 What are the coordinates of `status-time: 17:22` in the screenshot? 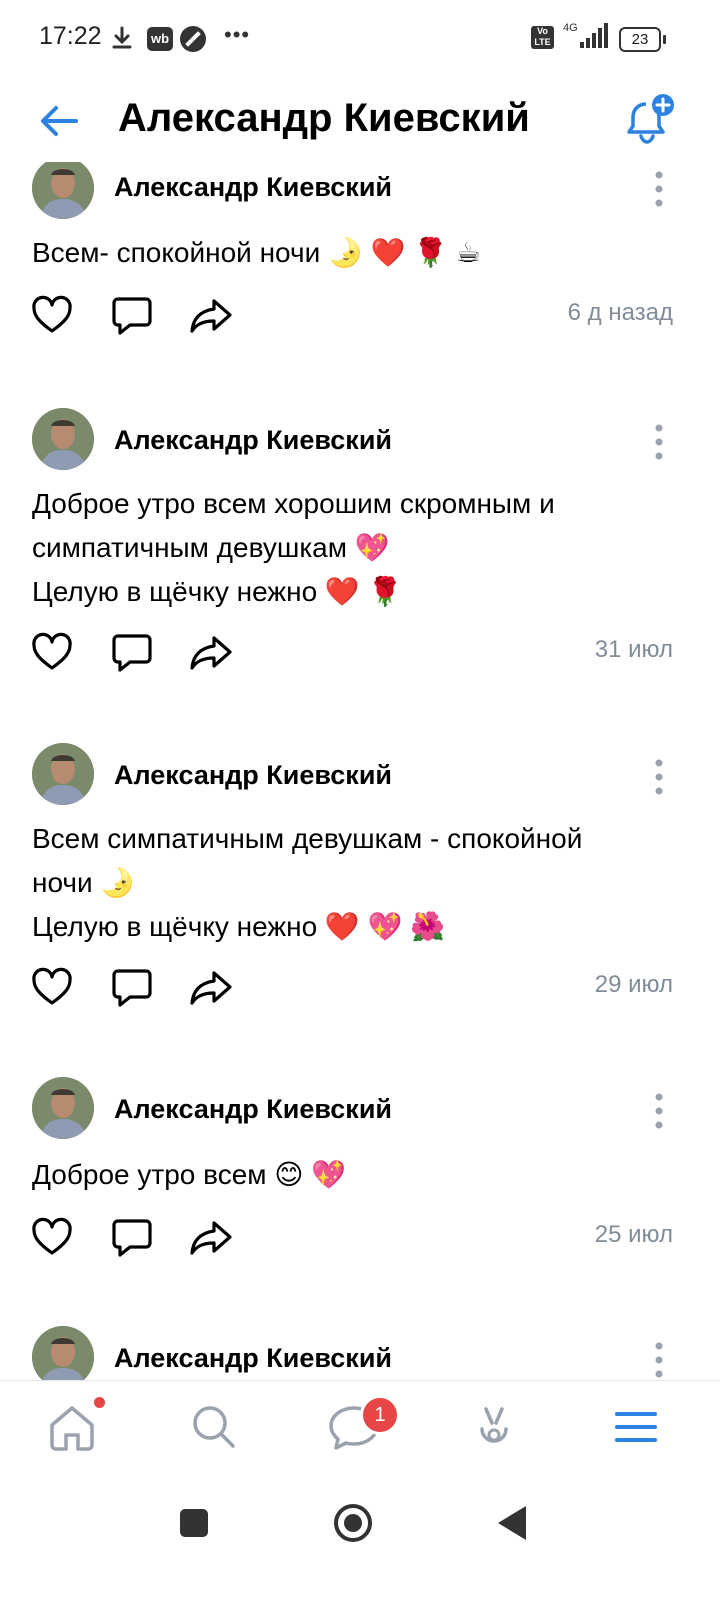 It's located at (70, 36).